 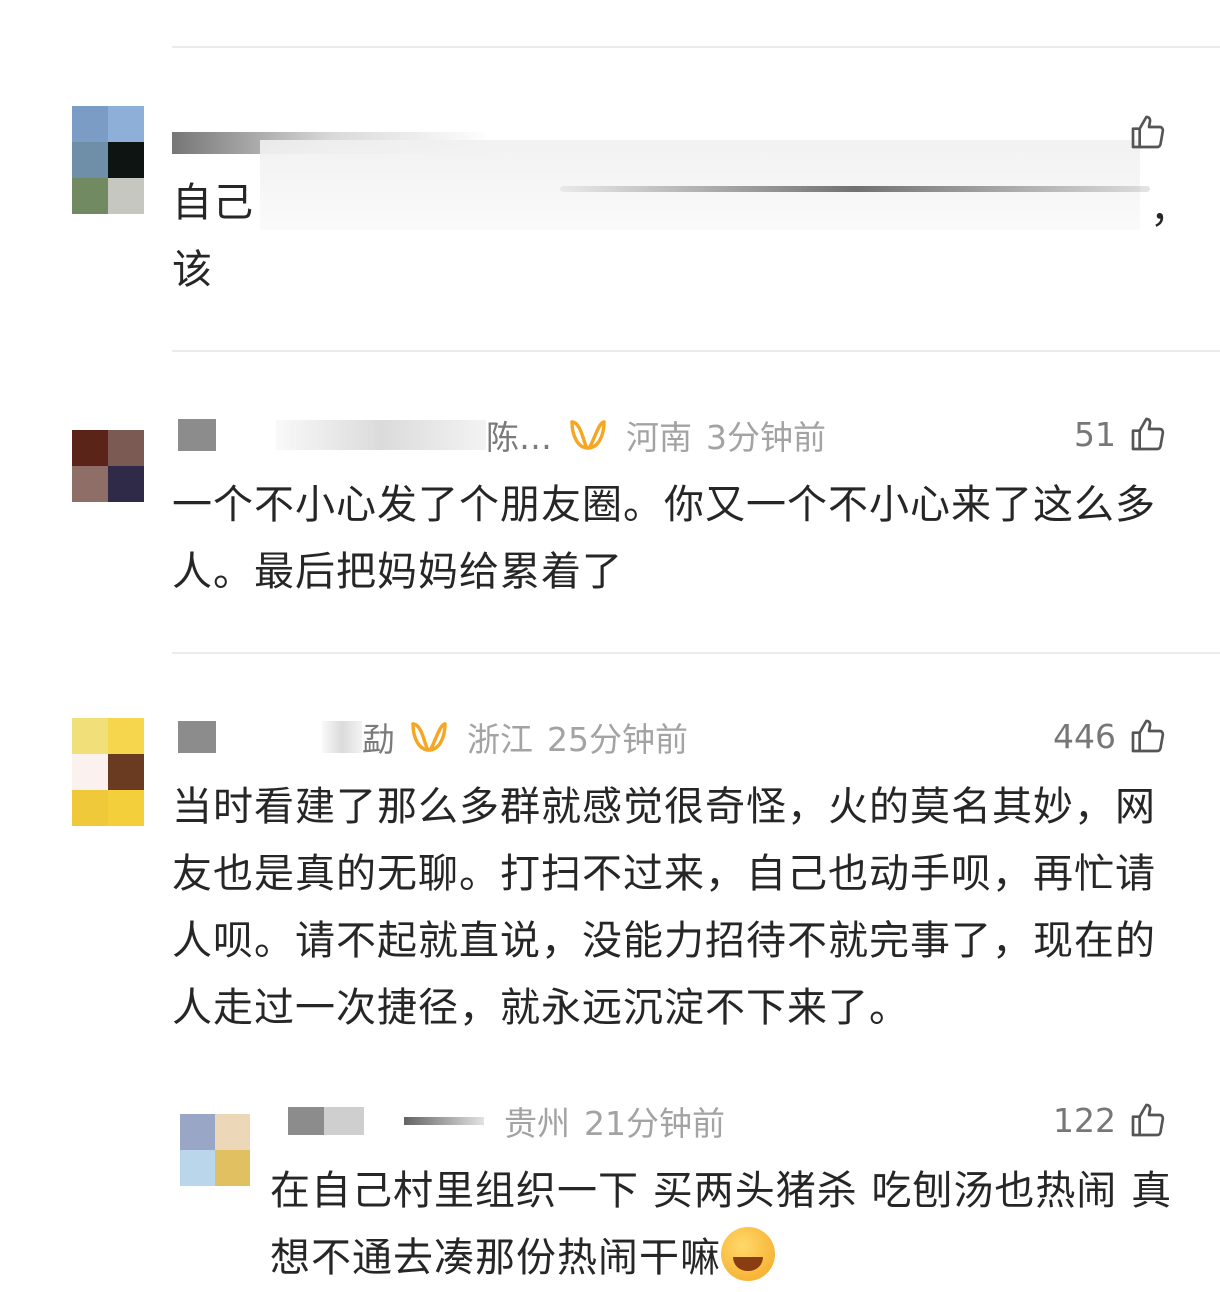 What do you see at coordinates (537, 1123) in the screenshot?
I see `location: 贵州` at bounding box center [537, 1123].